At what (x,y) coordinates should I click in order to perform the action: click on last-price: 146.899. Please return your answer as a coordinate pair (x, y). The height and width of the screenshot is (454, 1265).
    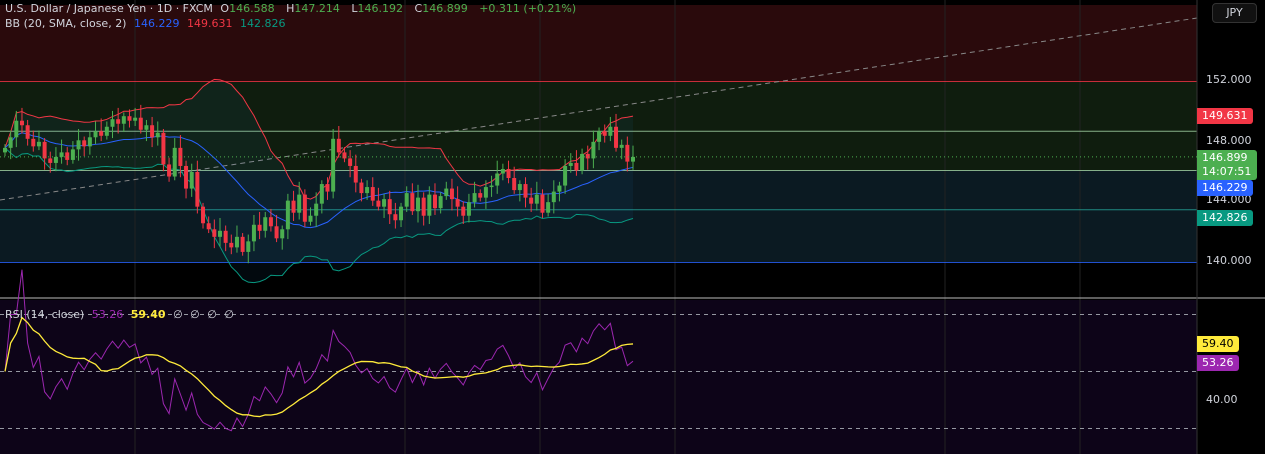
    Looking at the image, I should click on (1225, 157).